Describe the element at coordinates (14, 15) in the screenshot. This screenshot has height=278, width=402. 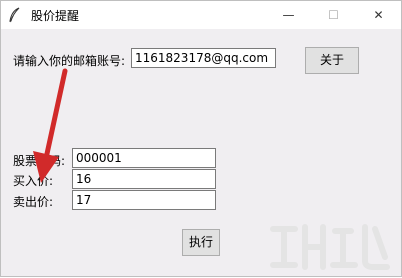
I see `feather-icon` at that location.